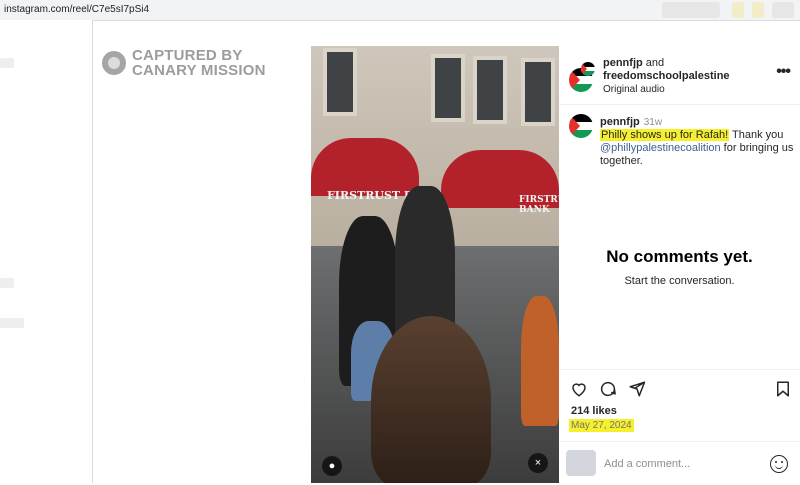  I want to click on header-username: freedomschoolpalestine, so click(666, 76).